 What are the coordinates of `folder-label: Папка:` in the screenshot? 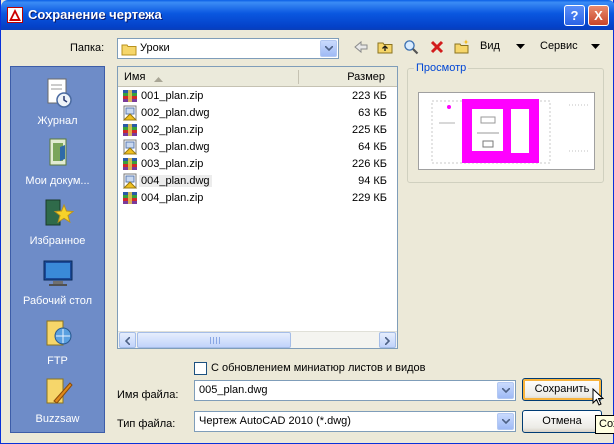 It's located at (87, 48).